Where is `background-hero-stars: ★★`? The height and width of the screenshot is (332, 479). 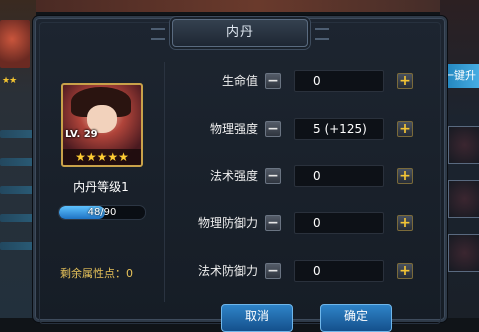
background-hero-stars: ★★ is located at coordinates (9, 81).